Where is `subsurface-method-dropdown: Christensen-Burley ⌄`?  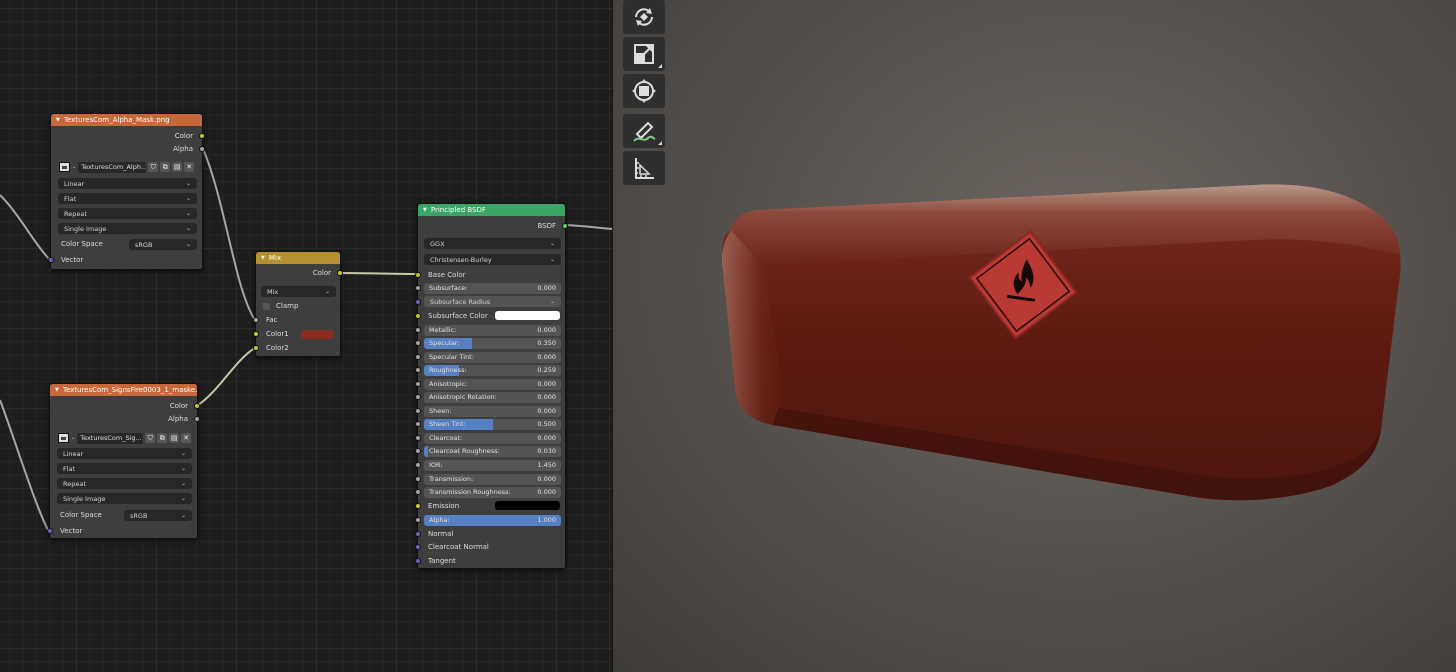 subsurface-method-dropdown: Christensen-Burley ⌄ is located at coordinates (492, 259).